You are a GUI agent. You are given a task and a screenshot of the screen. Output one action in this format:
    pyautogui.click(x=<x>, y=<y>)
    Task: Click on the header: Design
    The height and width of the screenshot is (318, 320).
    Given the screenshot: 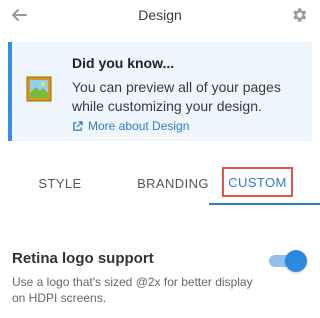 What is the action you would take?
    pyautogui.click(x=160, y=15)
    